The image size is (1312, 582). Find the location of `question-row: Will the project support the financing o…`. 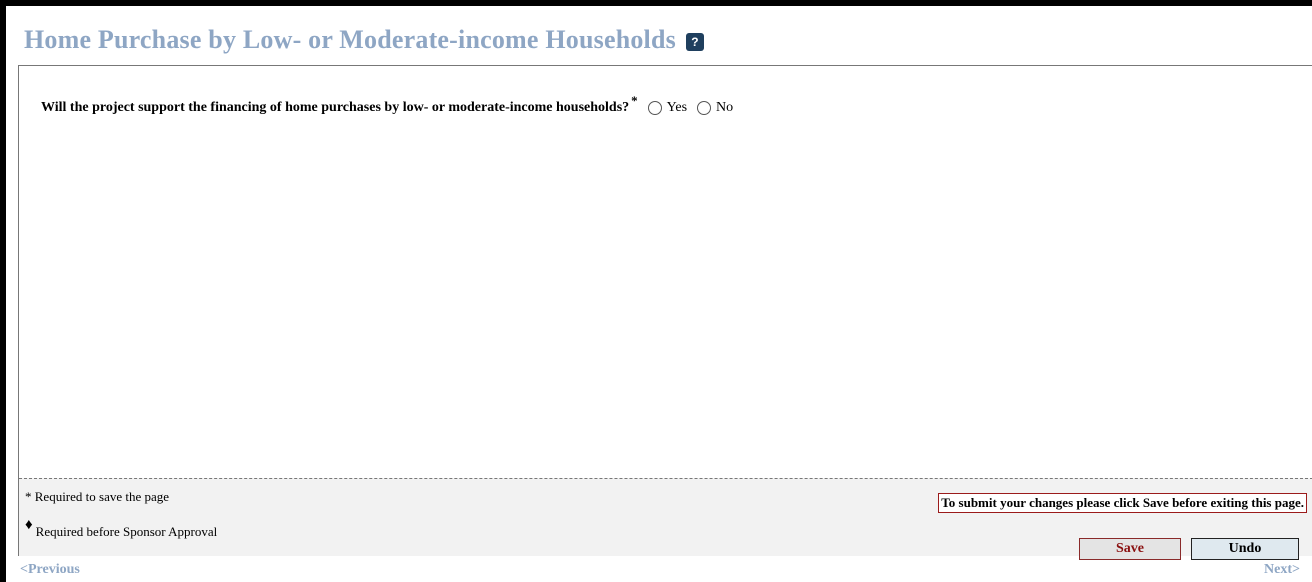

question-row: Will the project support the financing o… is located at coordinates (387, 104).